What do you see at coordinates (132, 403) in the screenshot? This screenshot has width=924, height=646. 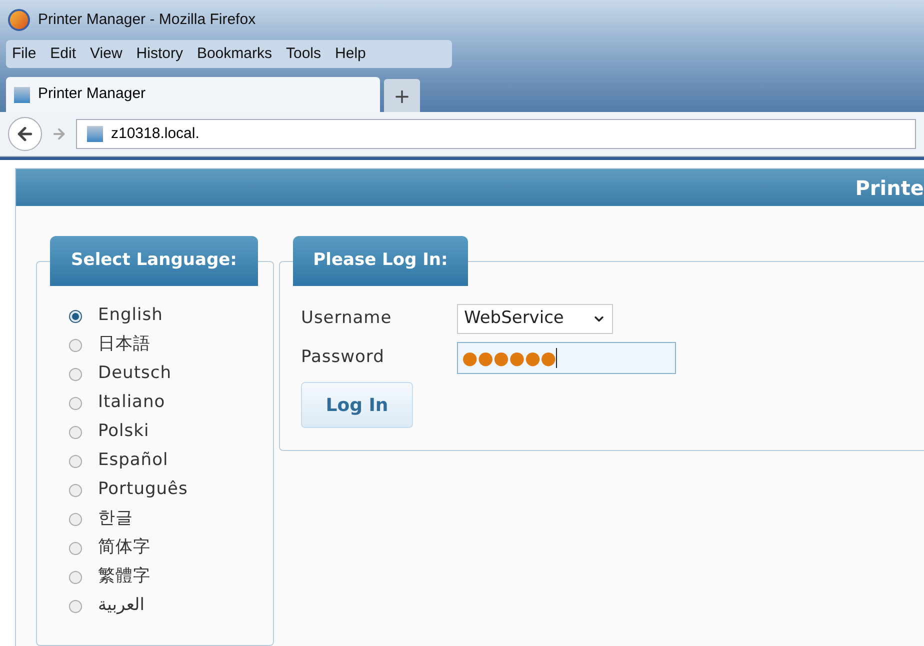 I see `language-option: Italiano` at bounding box center [132, 403].